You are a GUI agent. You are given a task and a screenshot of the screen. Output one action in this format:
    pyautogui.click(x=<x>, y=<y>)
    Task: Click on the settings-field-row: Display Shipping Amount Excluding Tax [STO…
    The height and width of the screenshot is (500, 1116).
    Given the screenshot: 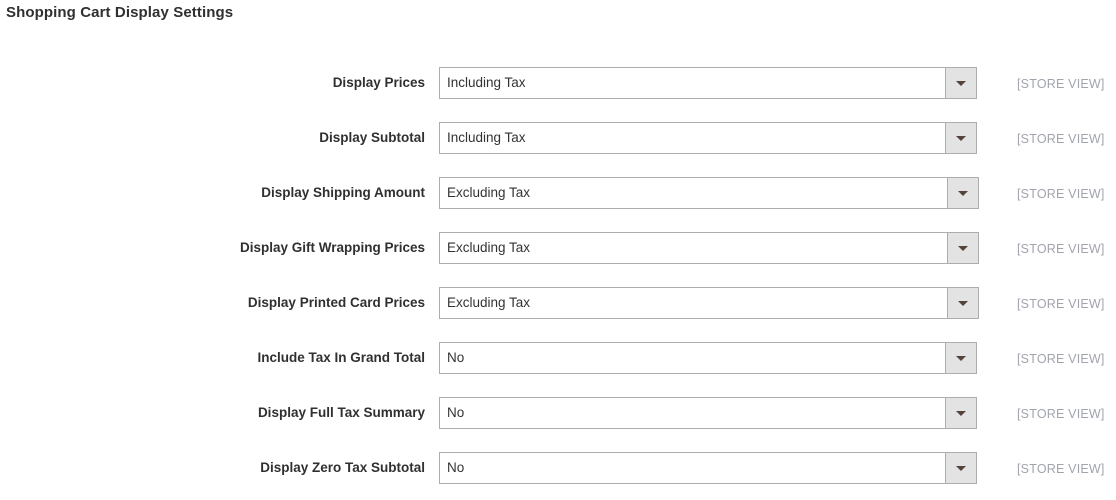 What is the action you would take?
    pyautogui.click(x=558, y=194)
    